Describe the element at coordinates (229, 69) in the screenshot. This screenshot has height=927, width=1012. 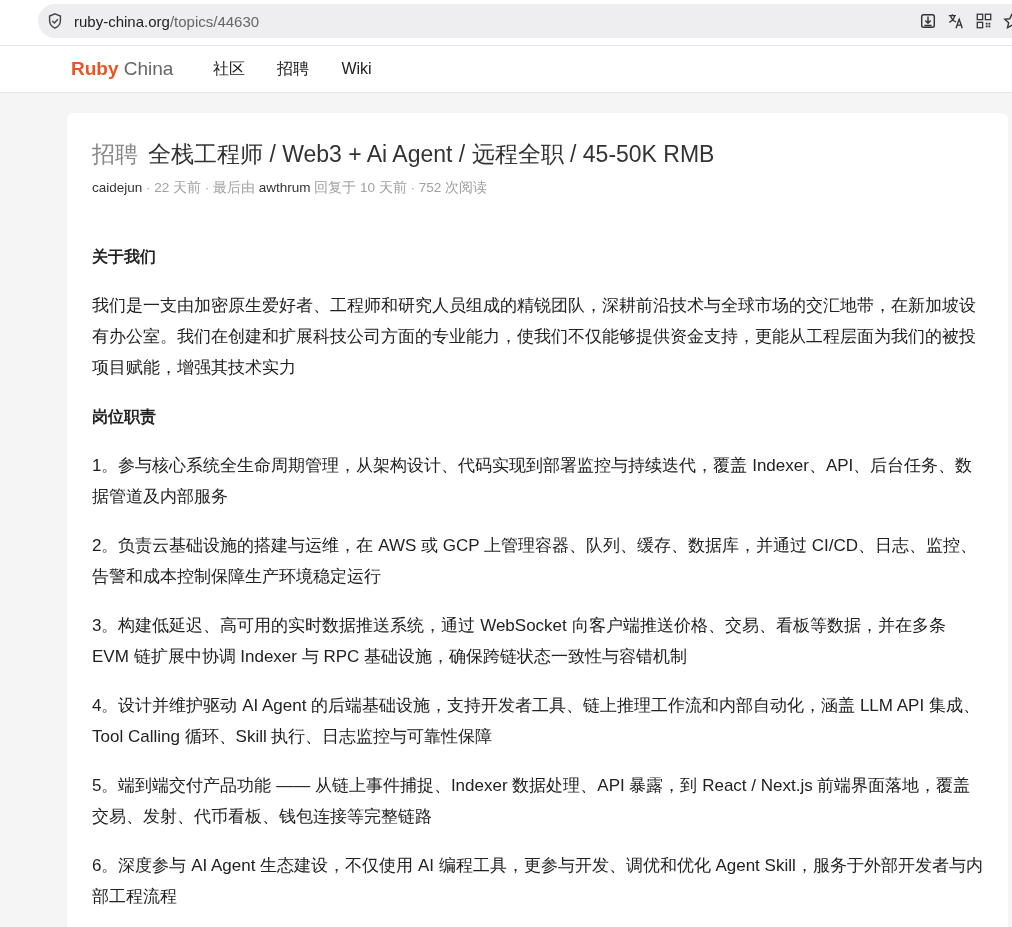
I see `nav-link: 社区` at that location.